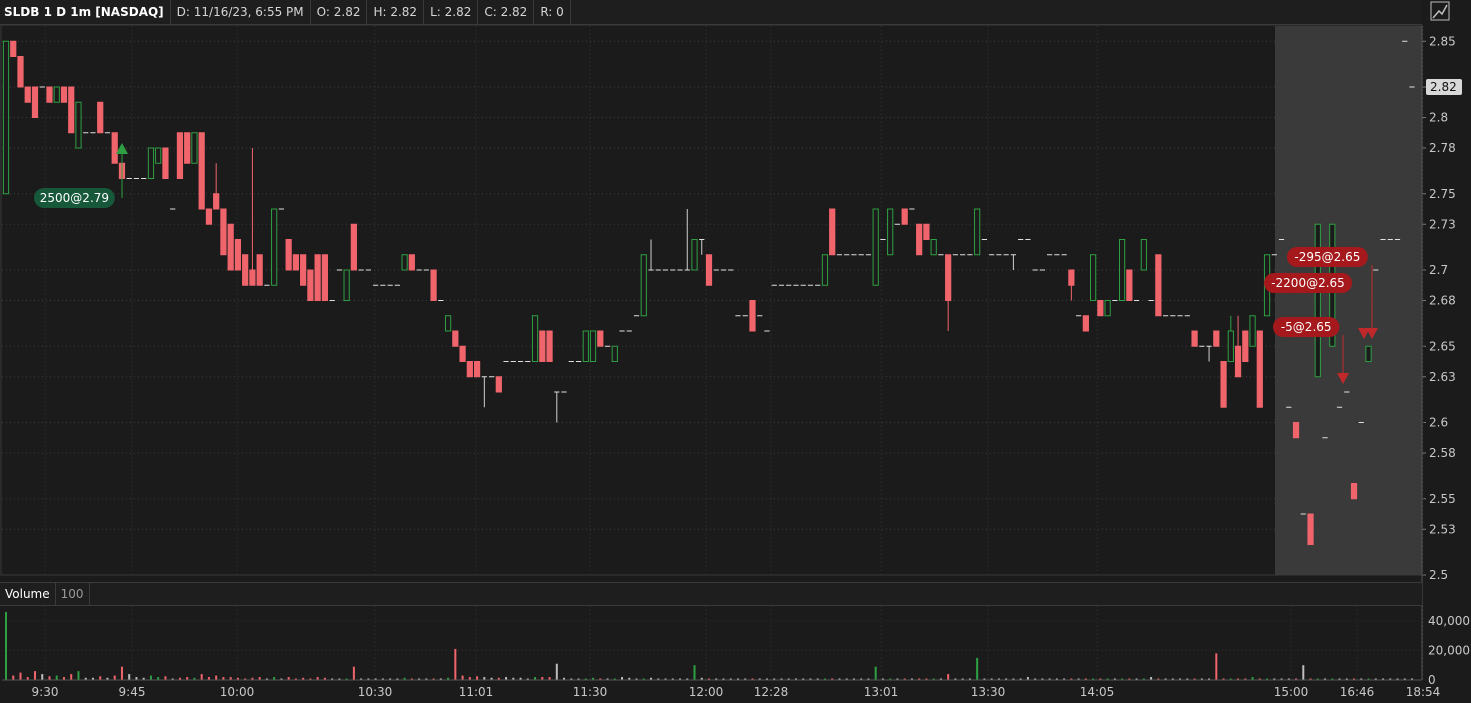 The image size is (1471, 703). Describe the element at coordinates (771, 692) in the screenshot. I see `time-tick-label: 12:28` at that location.